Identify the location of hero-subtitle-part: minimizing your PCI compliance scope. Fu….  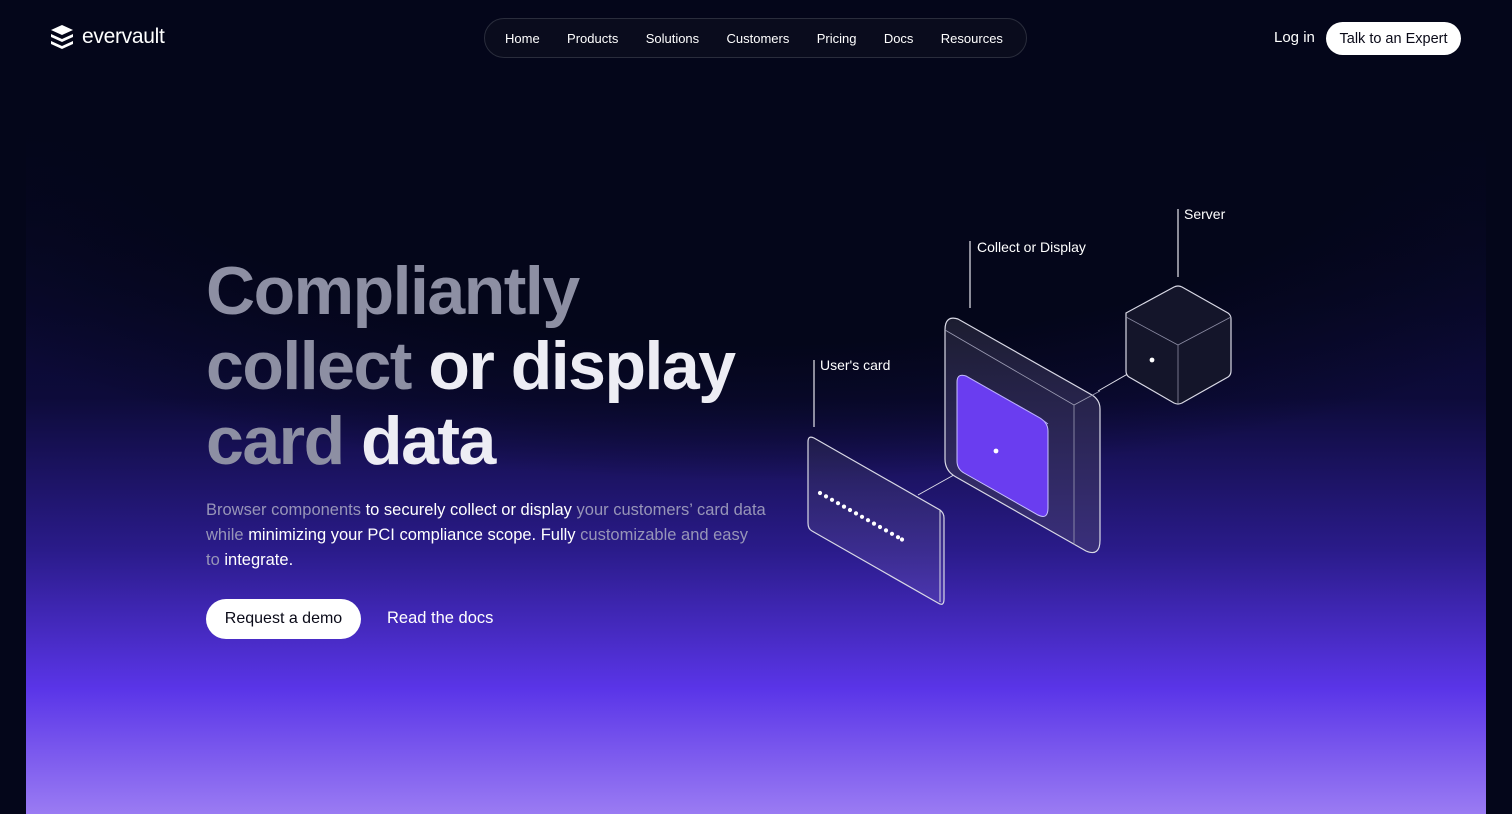
(414, 535).